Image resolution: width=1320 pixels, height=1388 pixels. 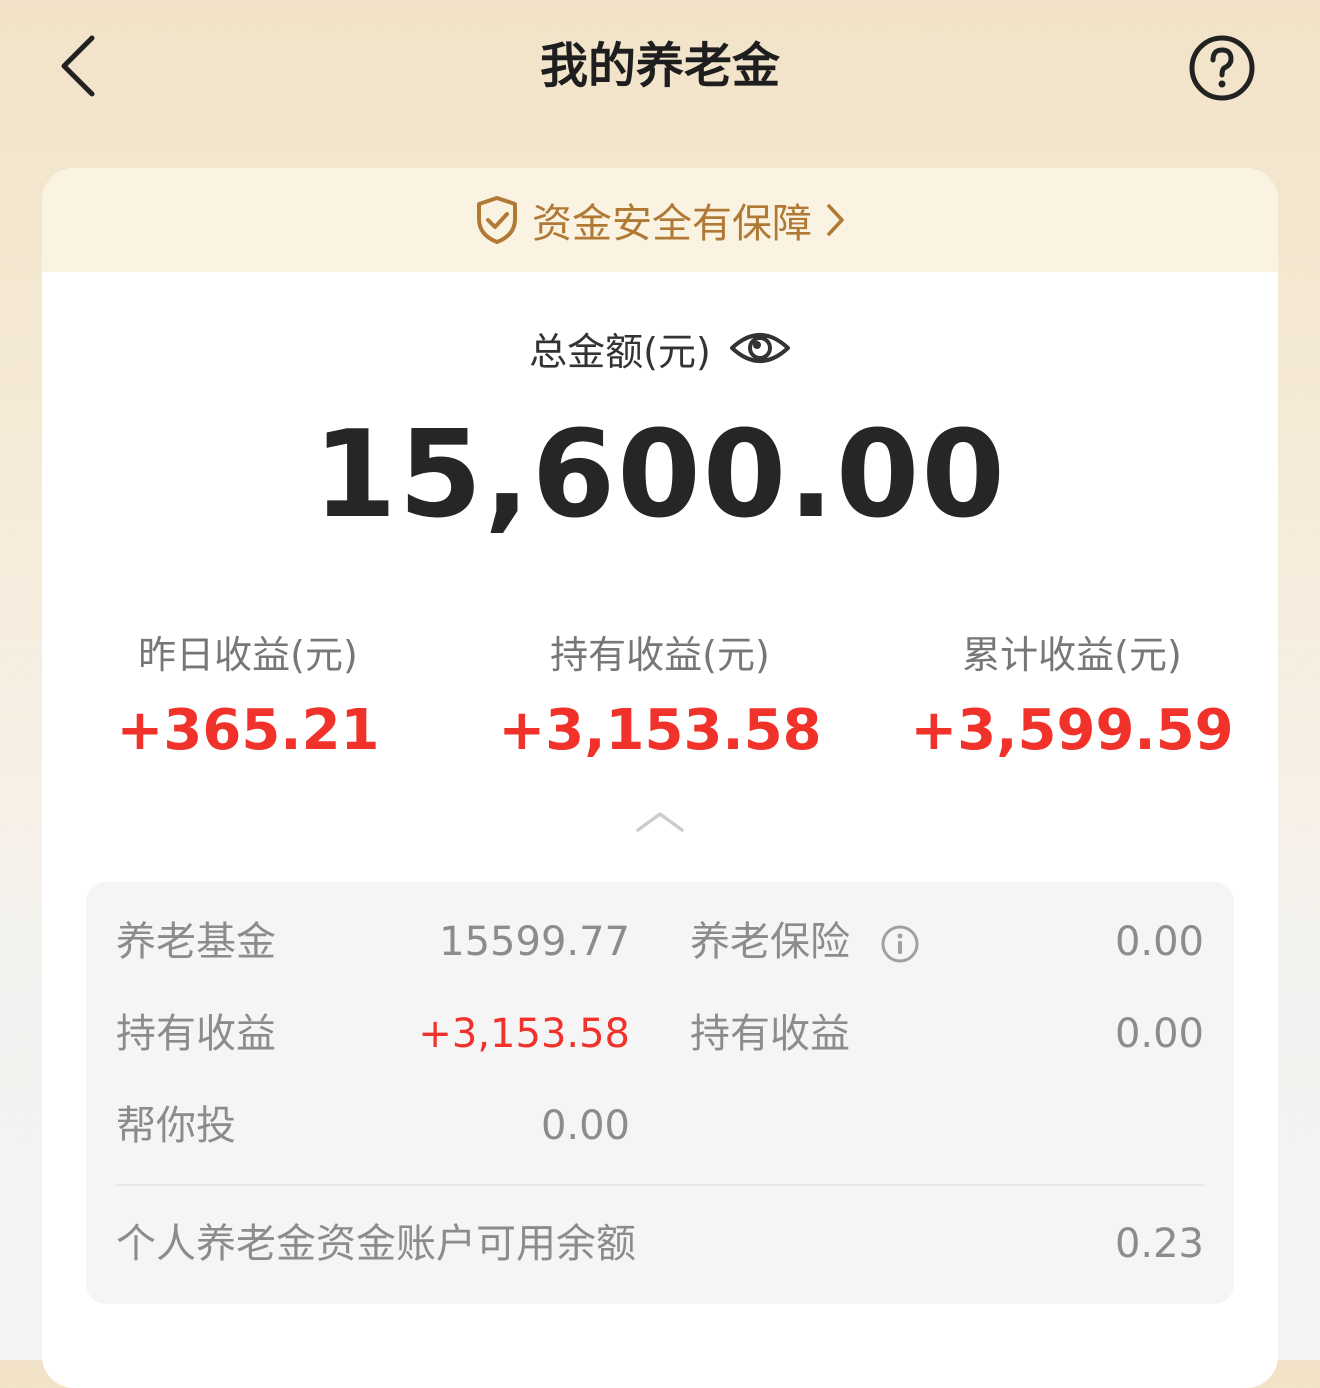 I want to click on fund-holding-label: 持有收益, so click(x=196, y=1034).